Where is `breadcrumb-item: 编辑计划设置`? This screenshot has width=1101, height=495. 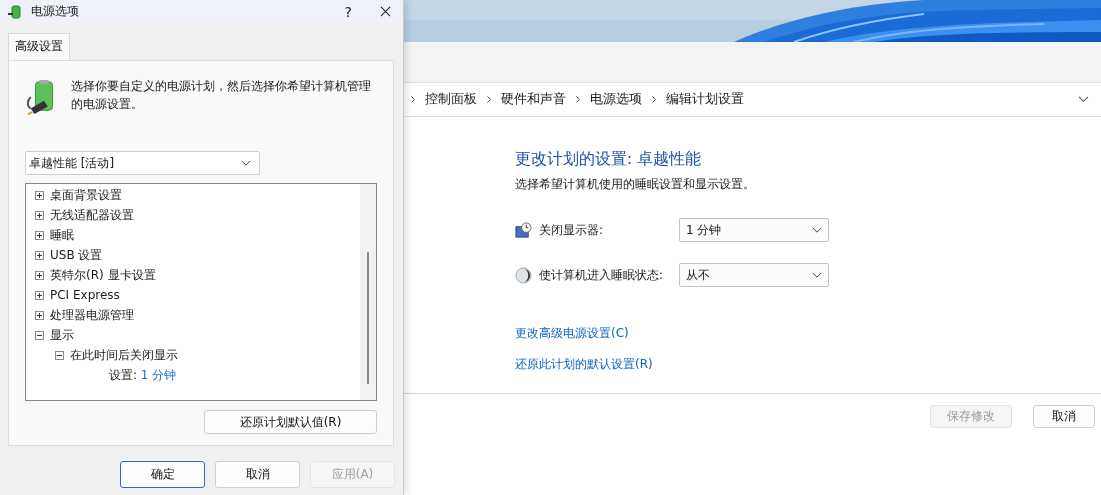
breadcrumb-item: 编辑计划设置 is located at coordinates (705, 99).